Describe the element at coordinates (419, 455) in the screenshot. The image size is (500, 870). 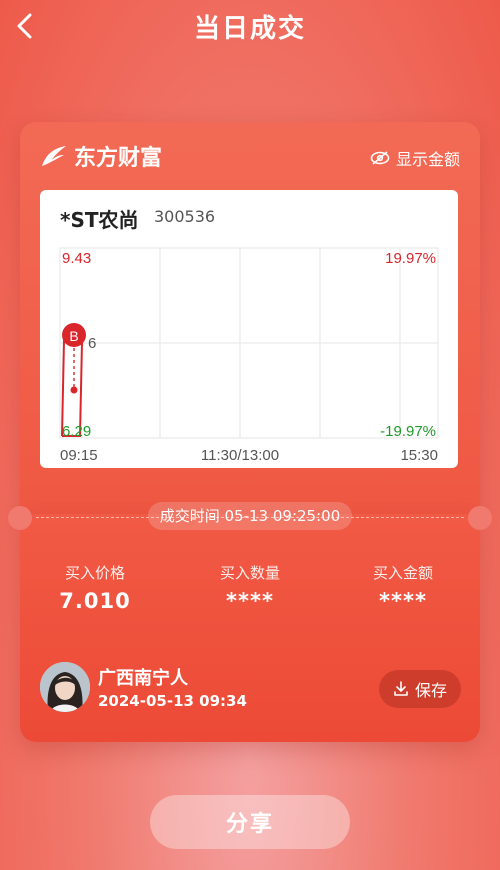
I see `x-end-label: 15:30` at that location.